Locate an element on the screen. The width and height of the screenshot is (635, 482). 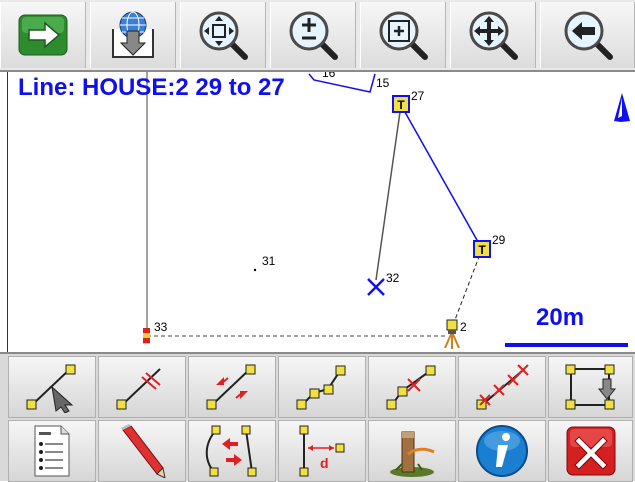
rectangle-down-button is located at coordinates (590, 387).